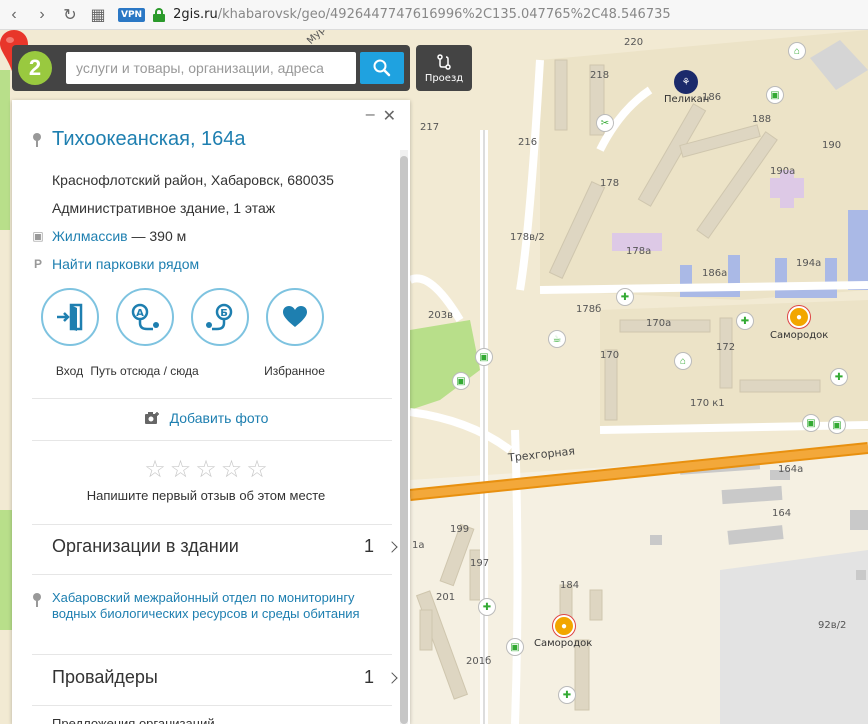 The image size is (868, 724). Describe the element at coordinates (445, 365) in the screenshot. I see `park-area` at that location.